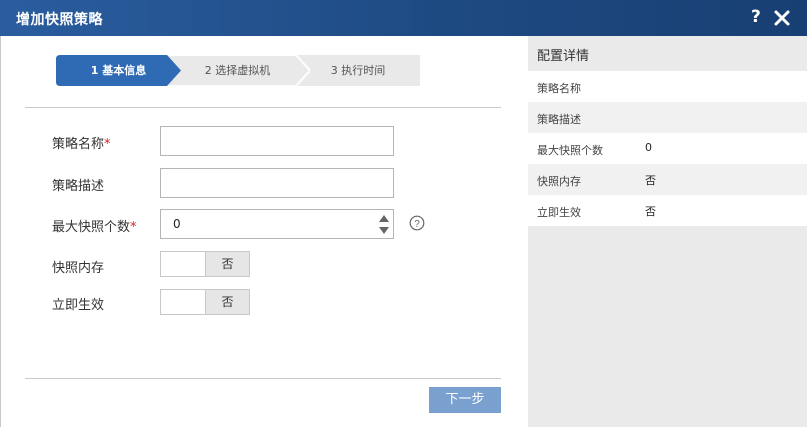 This screenshot has width=807, height=427. Describe the element at coordinates (667, 86) in the screenshot. I see `detail-row: 策略名称` at that location.